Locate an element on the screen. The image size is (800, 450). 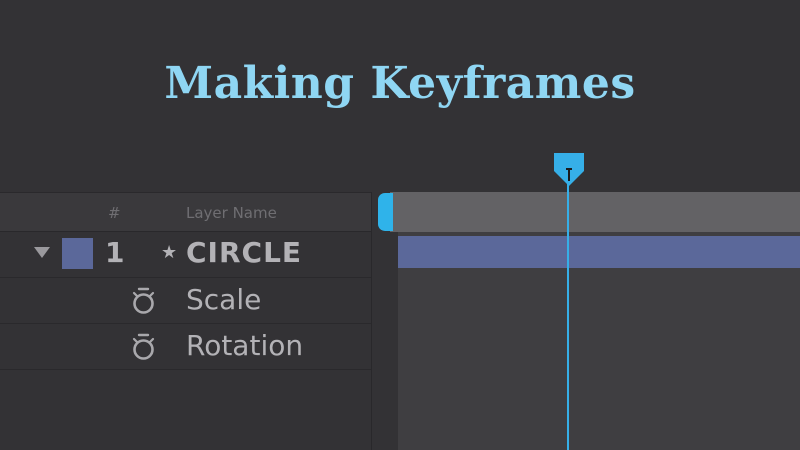
layer-duration-bar is located at coordinates (599, 252).